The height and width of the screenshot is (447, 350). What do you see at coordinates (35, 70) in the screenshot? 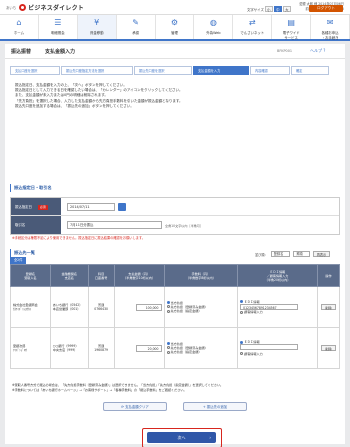
I see `step-1: 支払口座を選択` at bounding box center [35, 70].